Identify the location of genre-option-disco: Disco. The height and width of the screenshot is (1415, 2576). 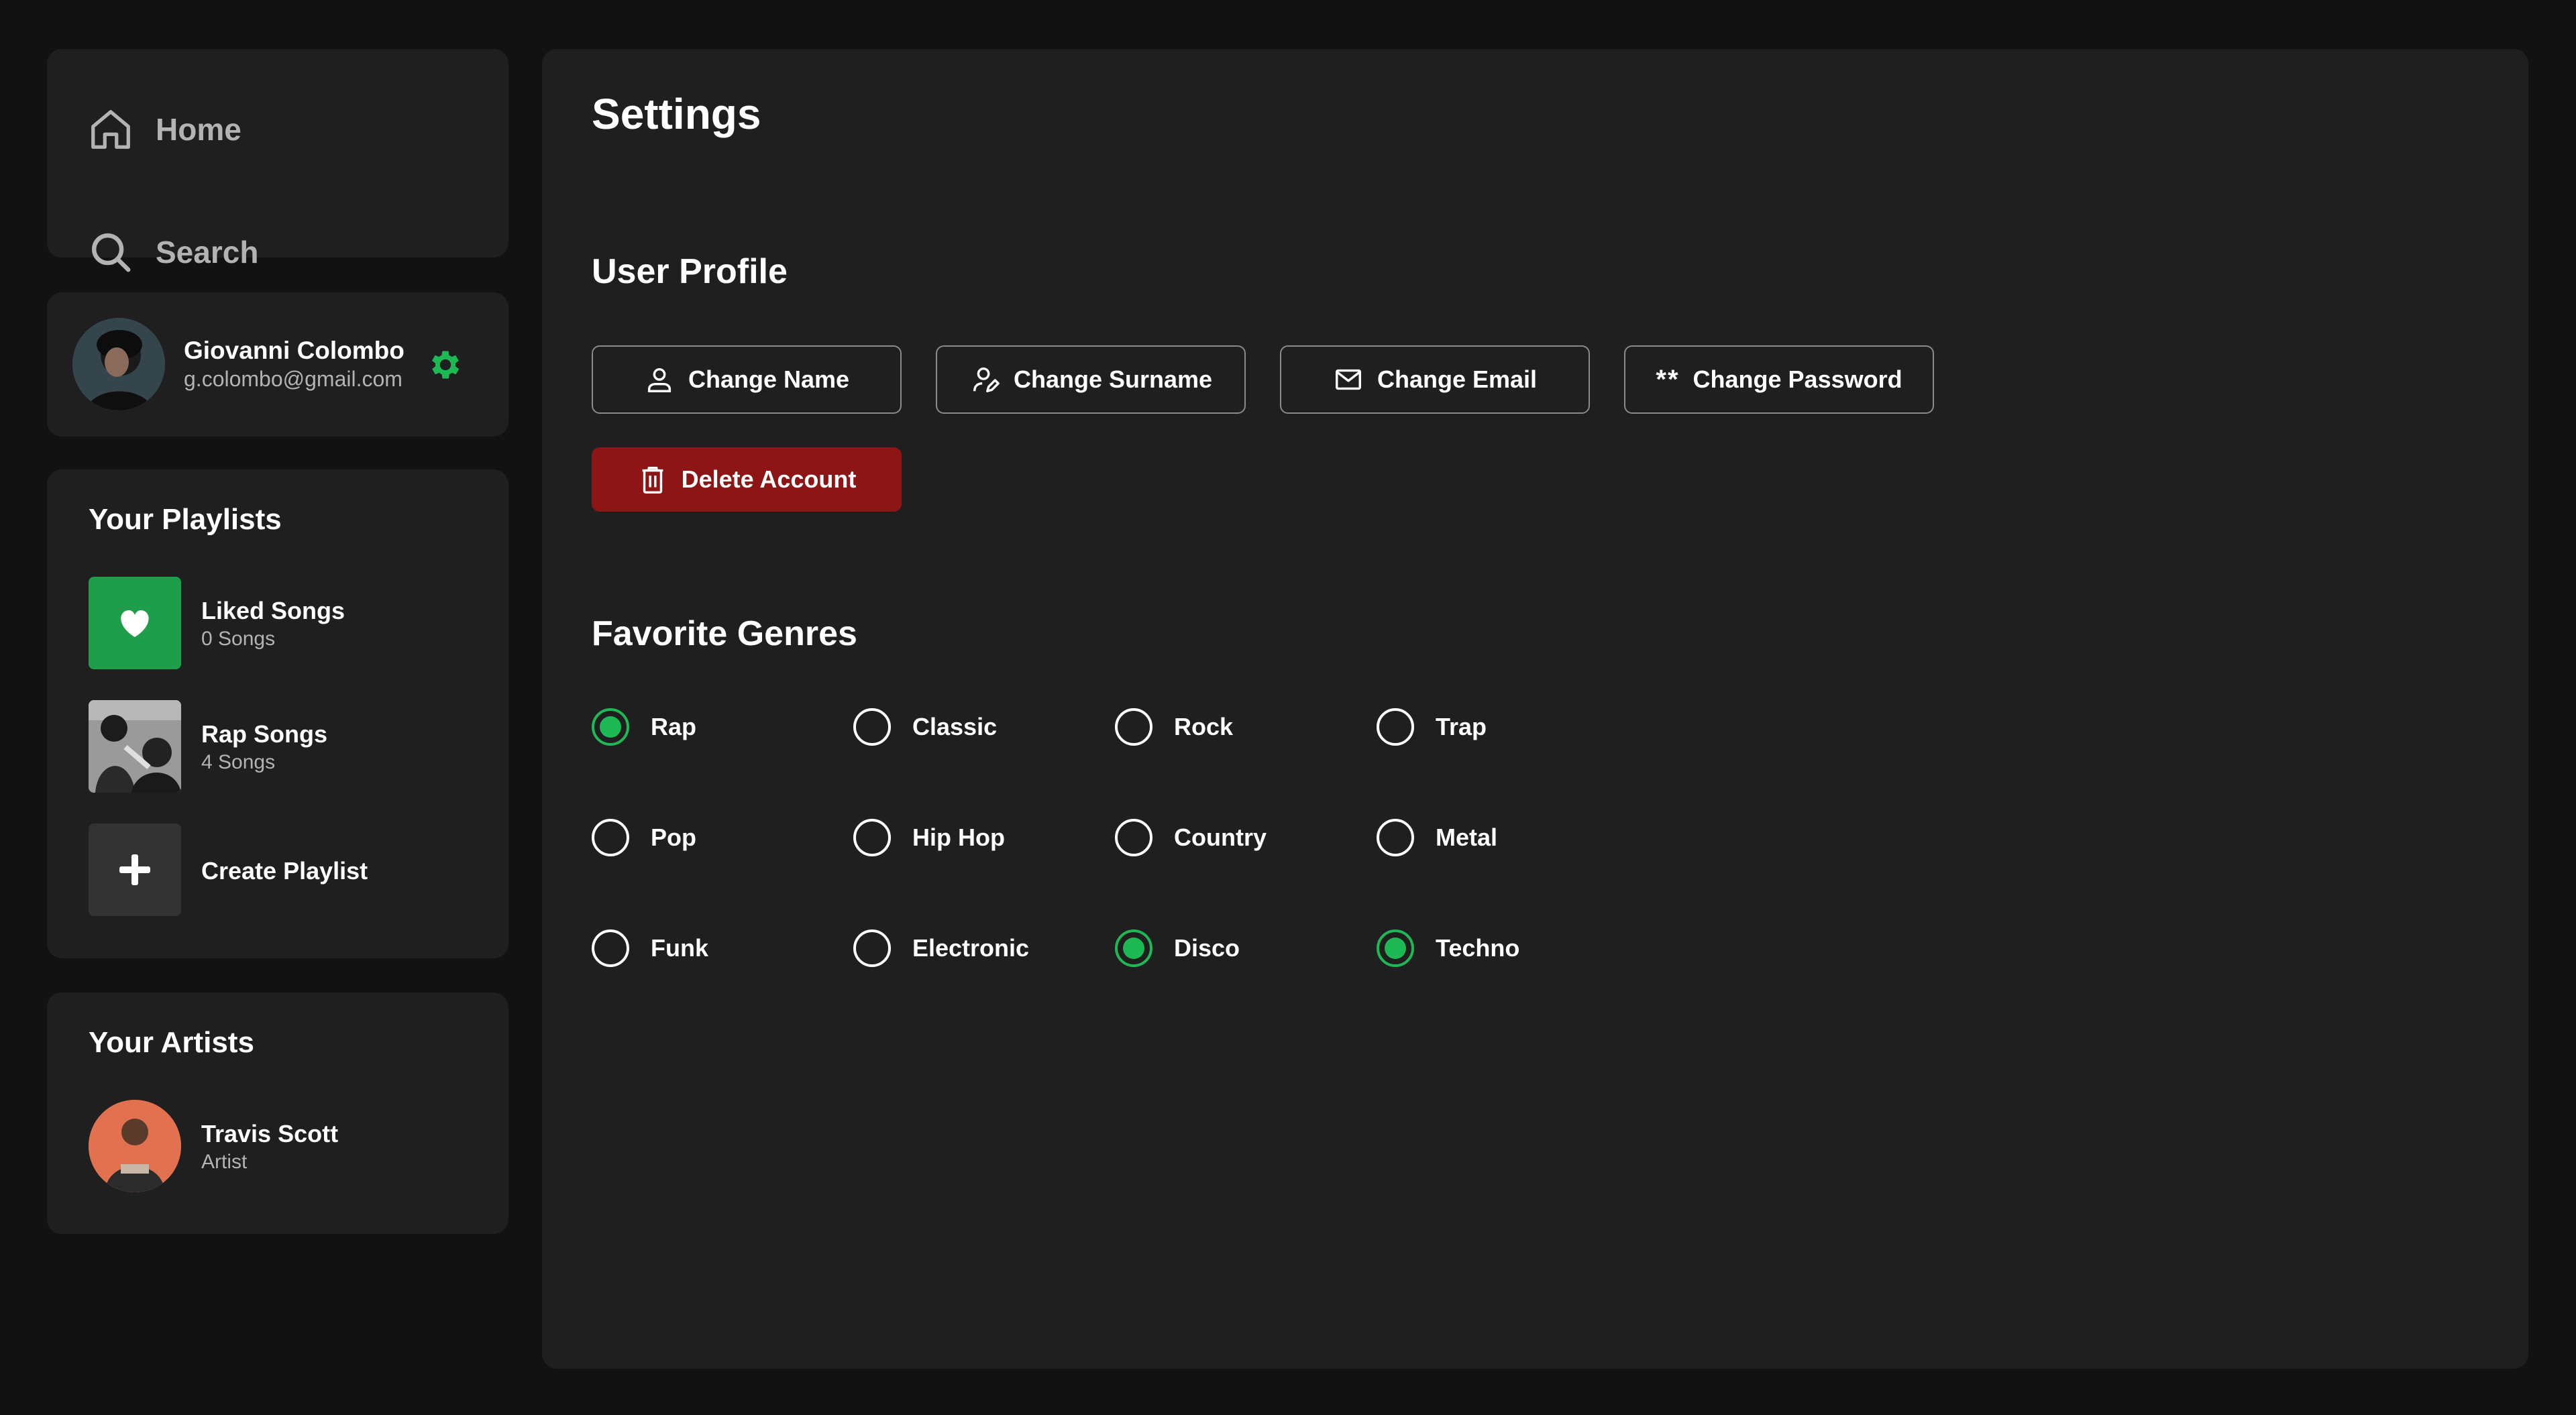
(1177, 948).